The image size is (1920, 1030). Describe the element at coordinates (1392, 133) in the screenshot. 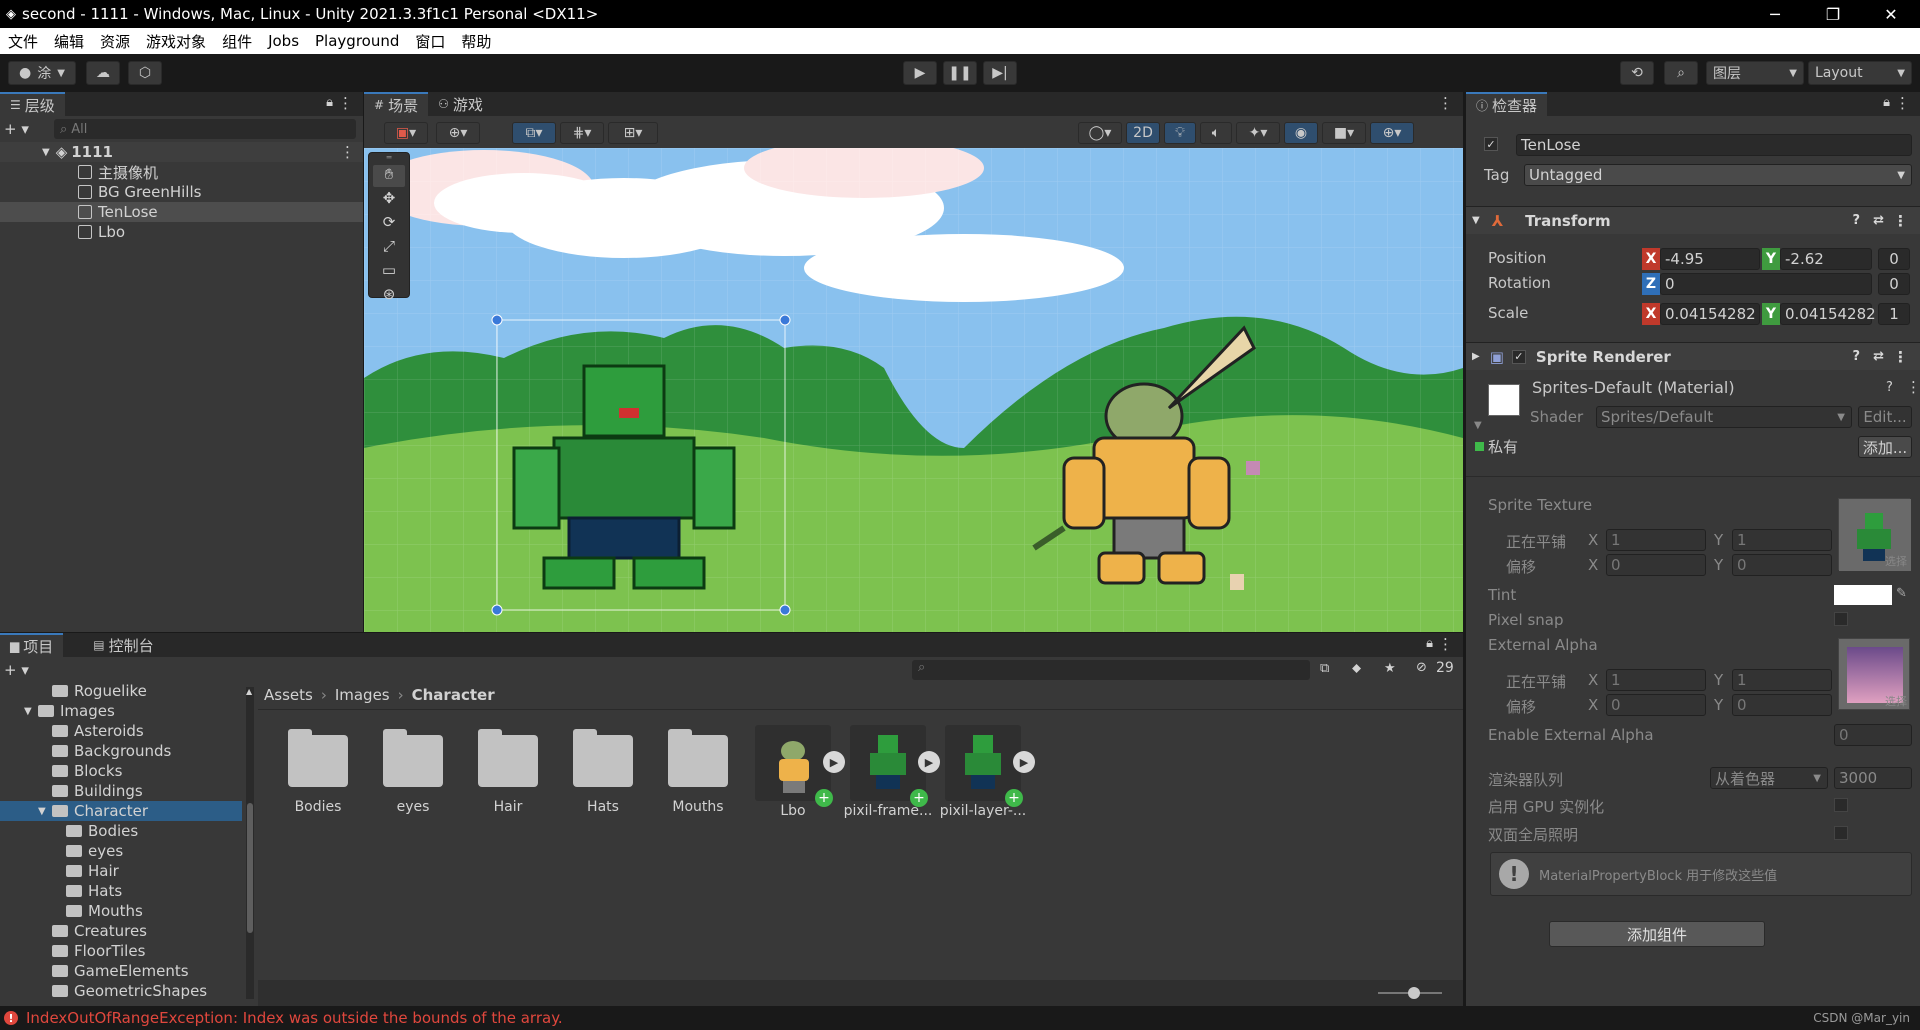

I see `gizmos-dropdown: ⊕ ▾` at that location.